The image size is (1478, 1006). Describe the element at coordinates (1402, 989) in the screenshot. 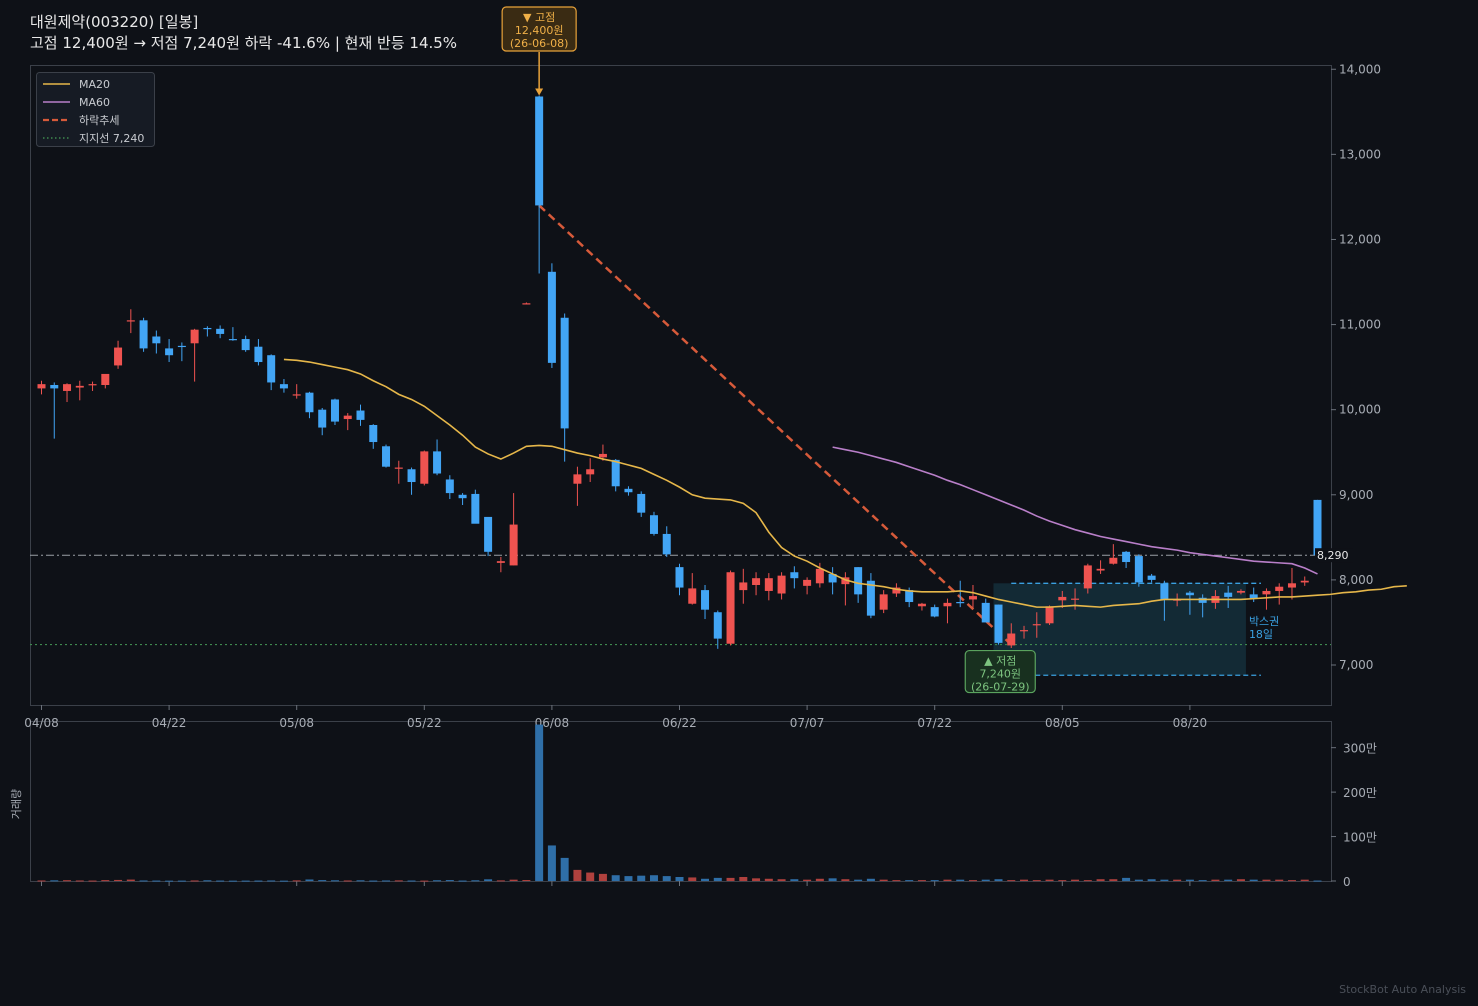

I see `watermark: StockBot Auto Analysis` at that location.